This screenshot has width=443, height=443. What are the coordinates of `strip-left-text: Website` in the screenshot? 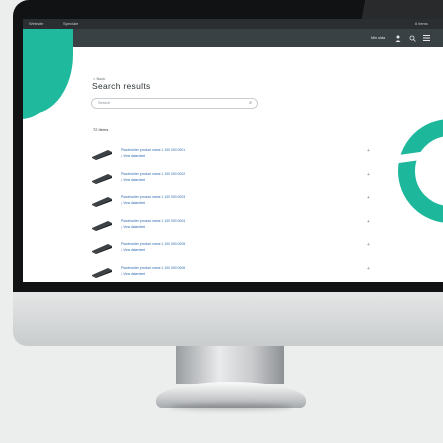 It's located at (36, 24).